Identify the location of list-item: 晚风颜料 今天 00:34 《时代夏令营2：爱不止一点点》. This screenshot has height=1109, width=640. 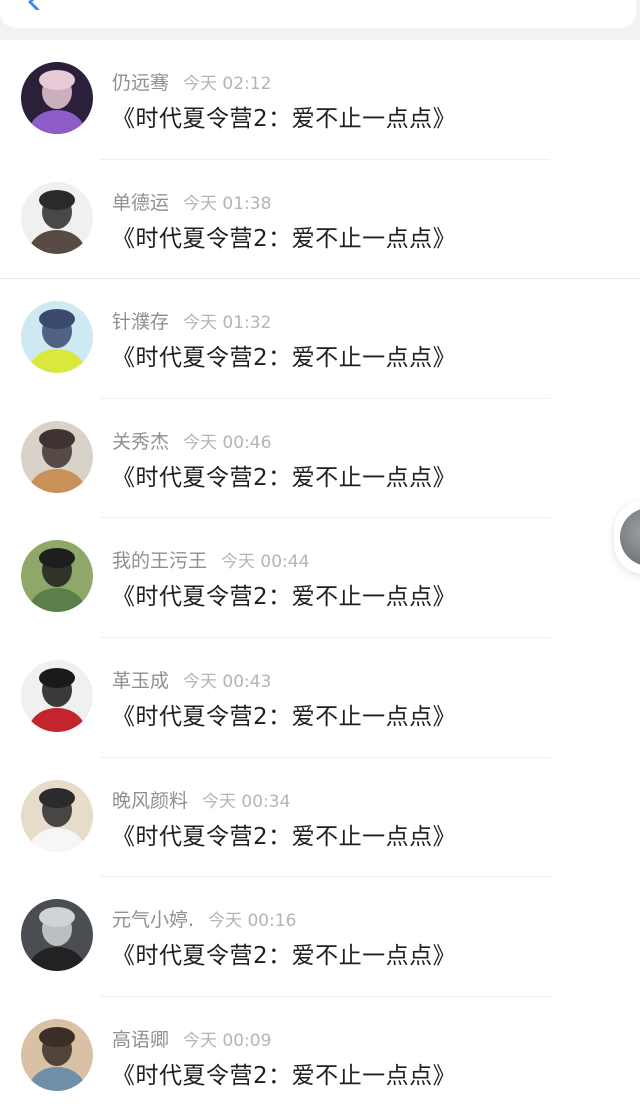
(320, 818).